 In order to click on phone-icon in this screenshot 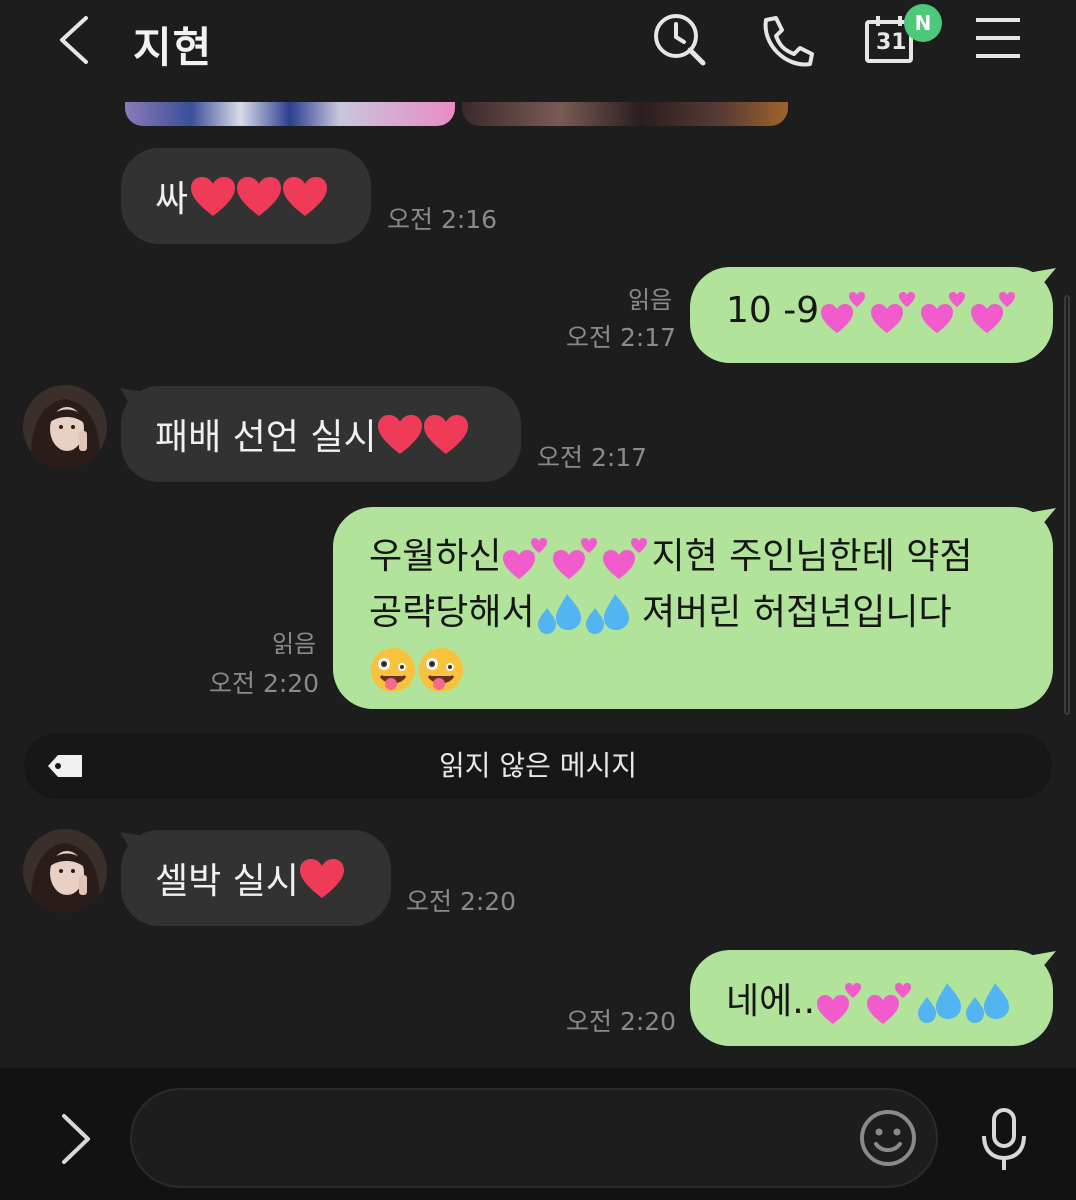, I will do `click(786, 42)`.